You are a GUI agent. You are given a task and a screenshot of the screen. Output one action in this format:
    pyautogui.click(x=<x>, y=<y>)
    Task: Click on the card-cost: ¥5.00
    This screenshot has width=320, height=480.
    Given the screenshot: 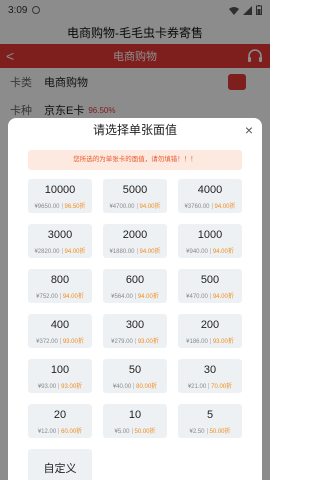 What is the action you would take?
    pyautogui.click(x=122, y=432)
    